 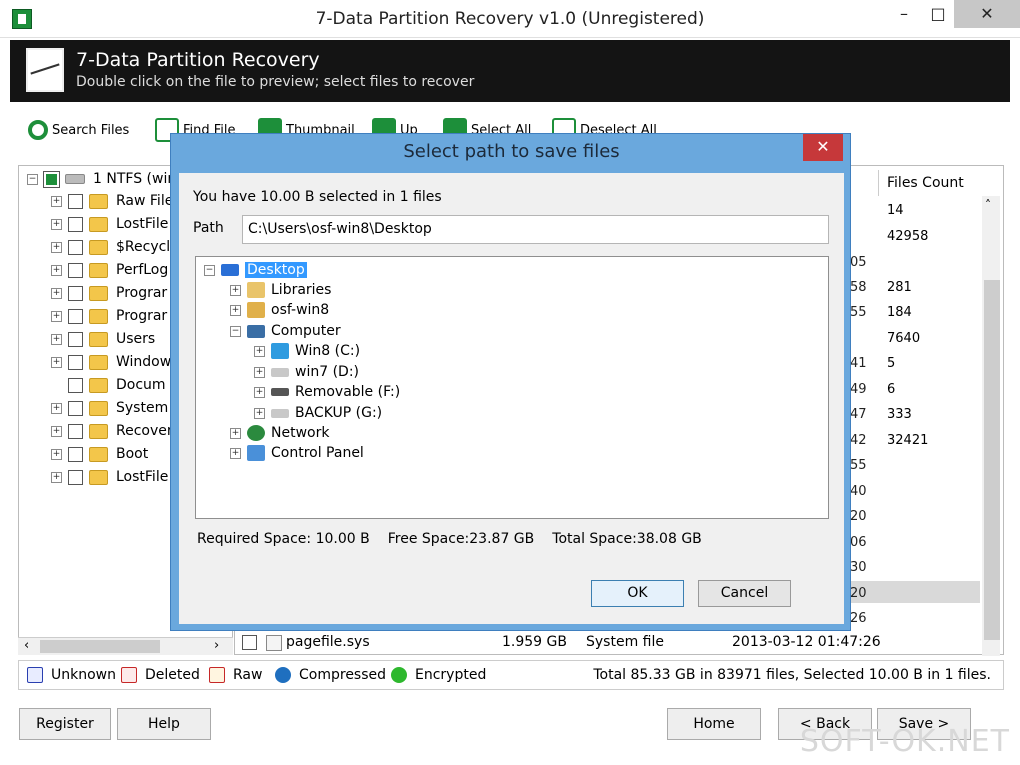 What do you see at coordinates (300, 433) in the screenshot?
I see `tree-node-label: Network` at bounding box center [300, 433].